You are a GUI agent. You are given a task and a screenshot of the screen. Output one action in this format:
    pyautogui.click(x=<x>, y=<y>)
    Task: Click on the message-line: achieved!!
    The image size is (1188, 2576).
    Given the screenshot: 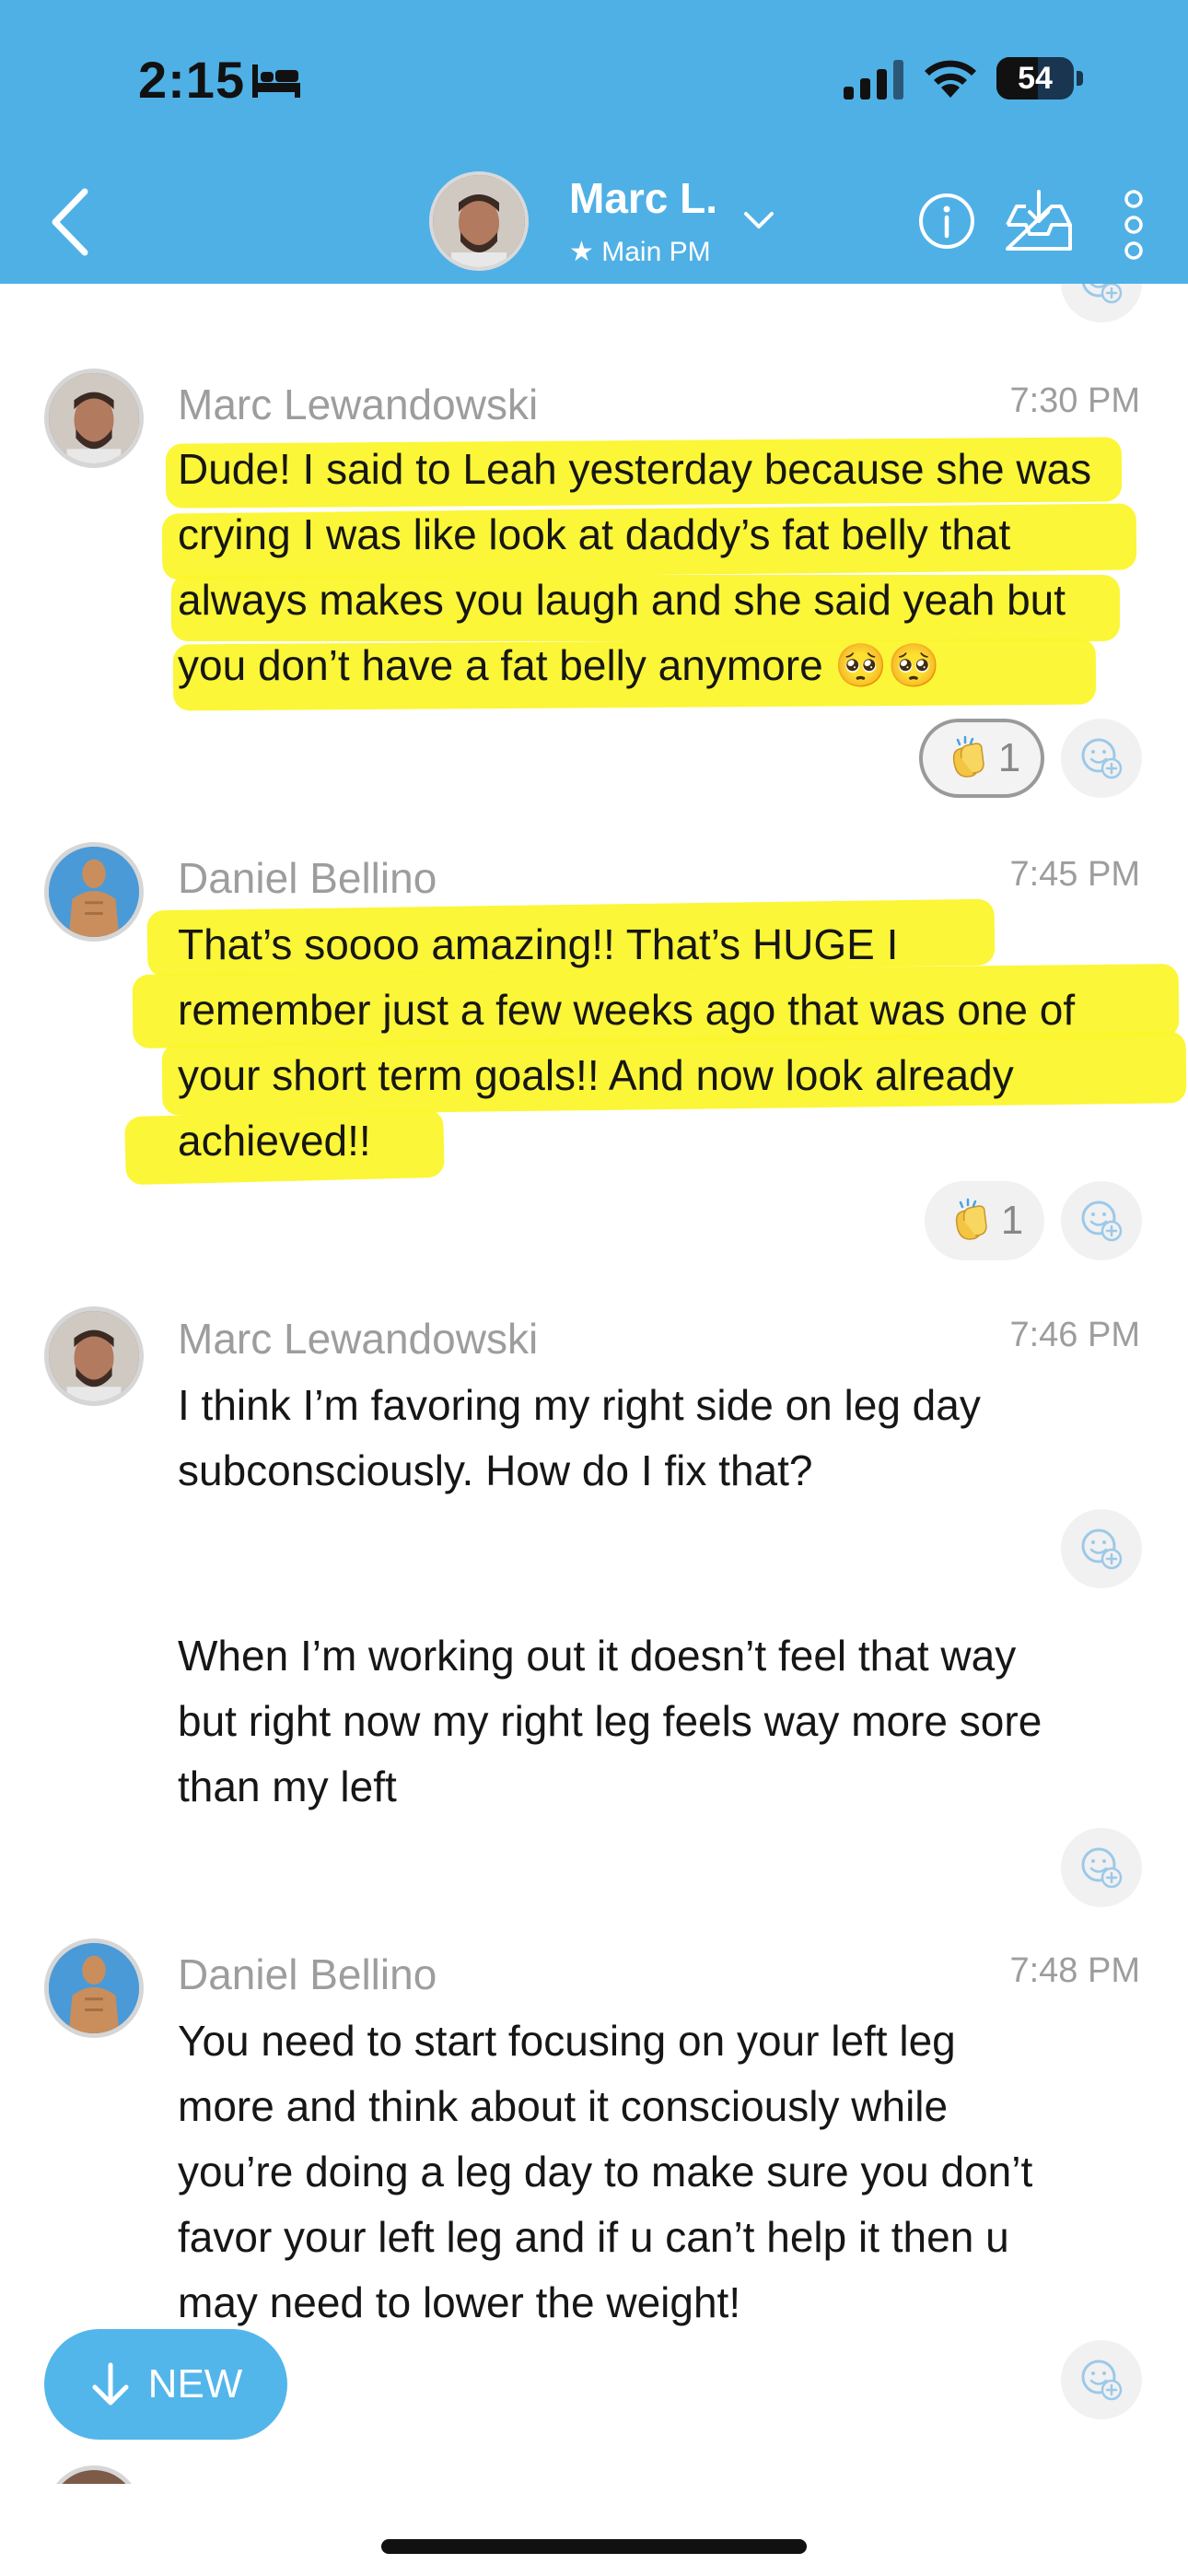 What is the action you would take?
    pyautogui.click(x=274, y=1141)
    